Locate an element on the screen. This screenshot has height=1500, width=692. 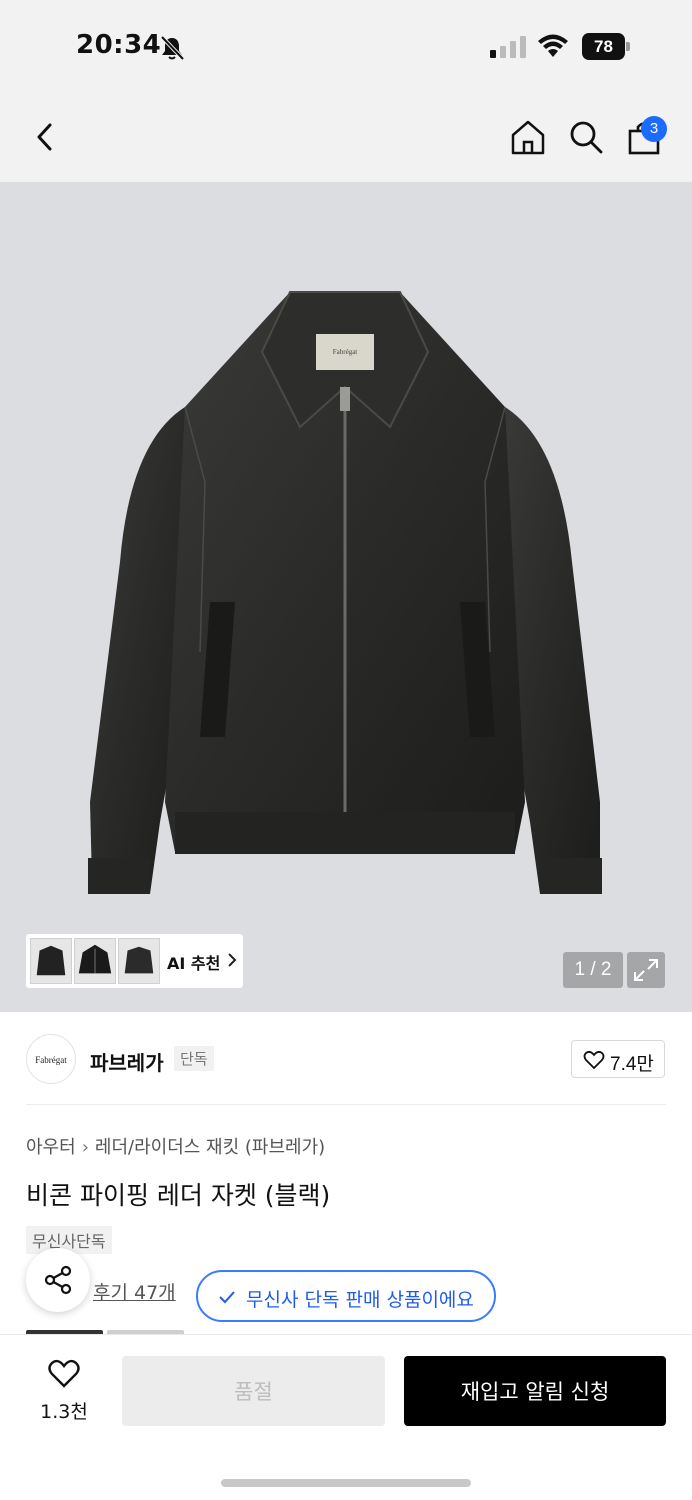
bottom-action-bar: 1.3천 품절 재입고 알림 신청 is located at coordinates (346, 1417).